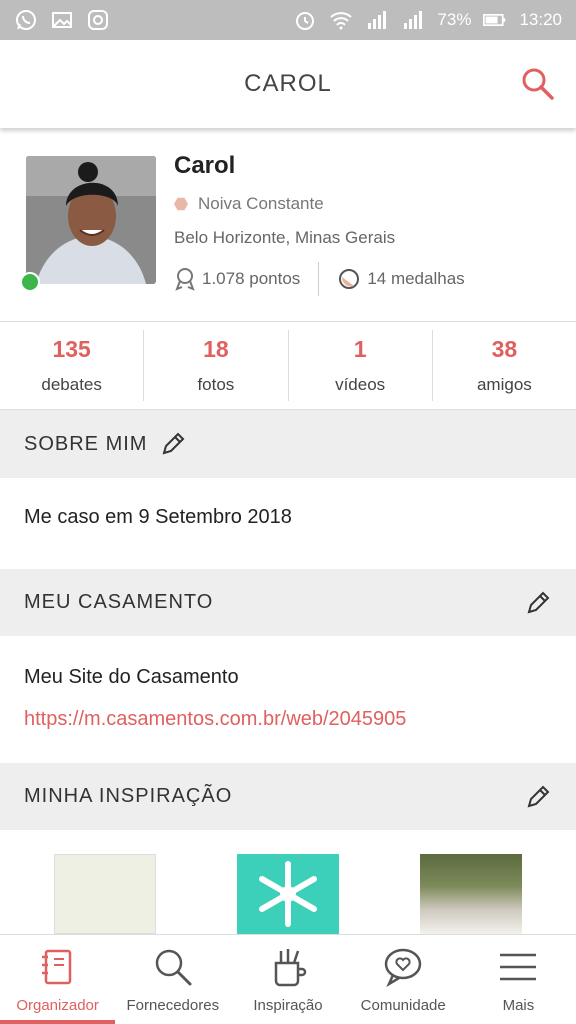 The width and height of the screenshot is (576, 1024). Describe the element at coordinates (288, 602) in the screenshot. I see `section-meu-casamento-header: MEU CASAMENTO` at that location.